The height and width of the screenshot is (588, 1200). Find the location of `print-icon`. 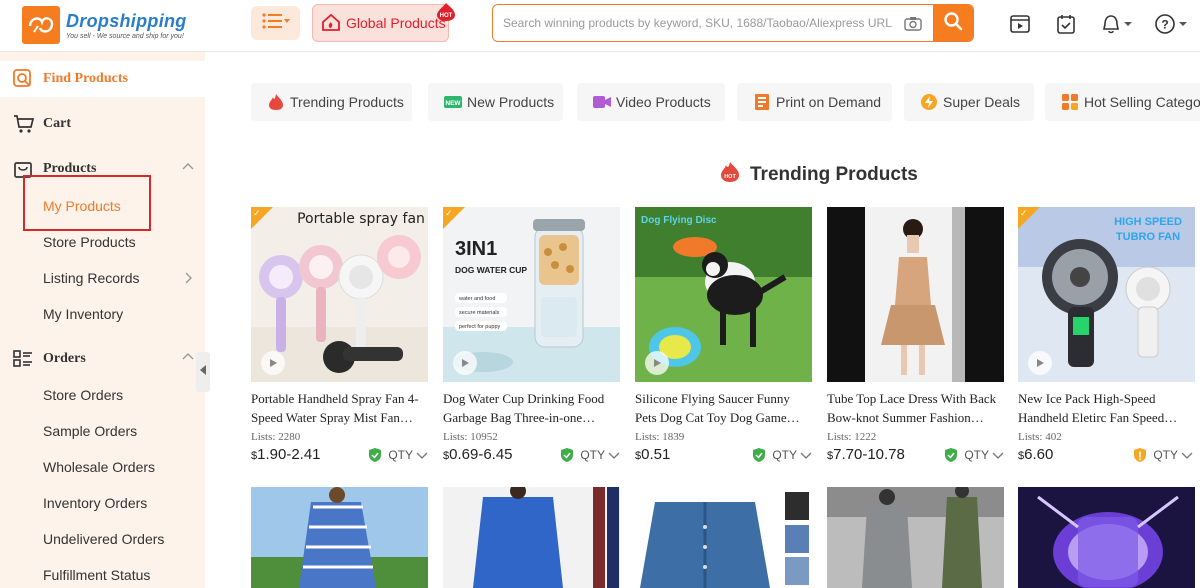

print-icon is located at coordinates (762, 102).